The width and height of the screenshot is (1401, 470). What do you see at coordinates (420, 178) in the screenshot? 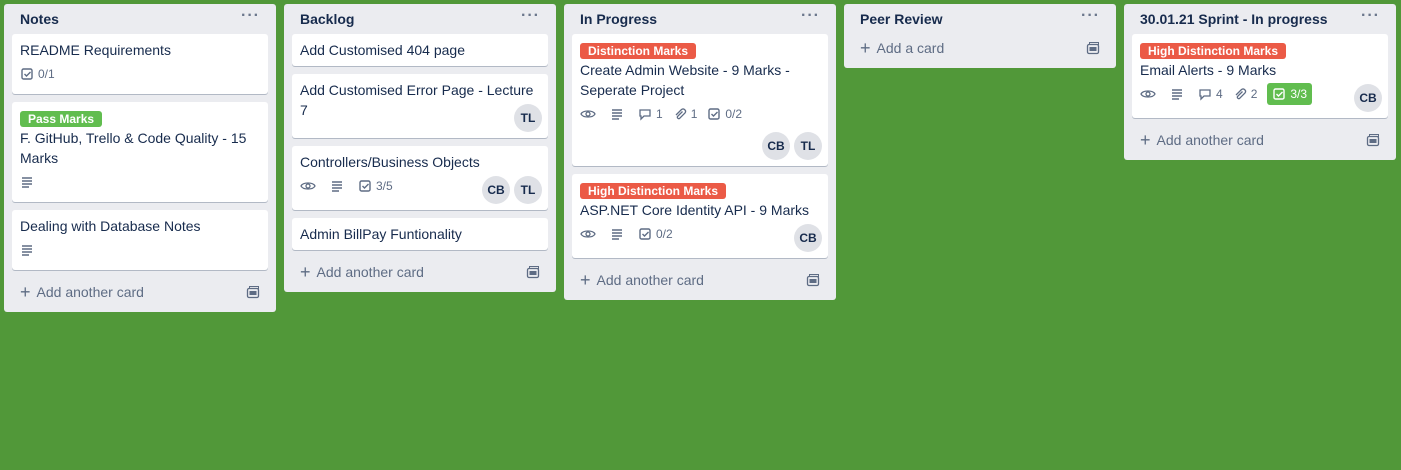
I see `card: Controllers/Business Objects 3/5 CB TL` at bounding box center [420, 178].